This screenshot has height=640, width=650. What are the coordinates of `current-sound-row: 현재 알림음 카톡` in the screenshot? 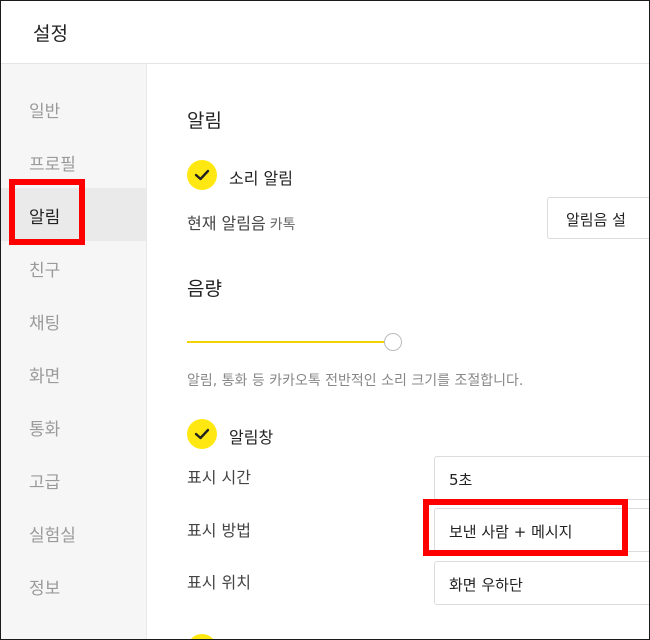 It's located at (241, 222).